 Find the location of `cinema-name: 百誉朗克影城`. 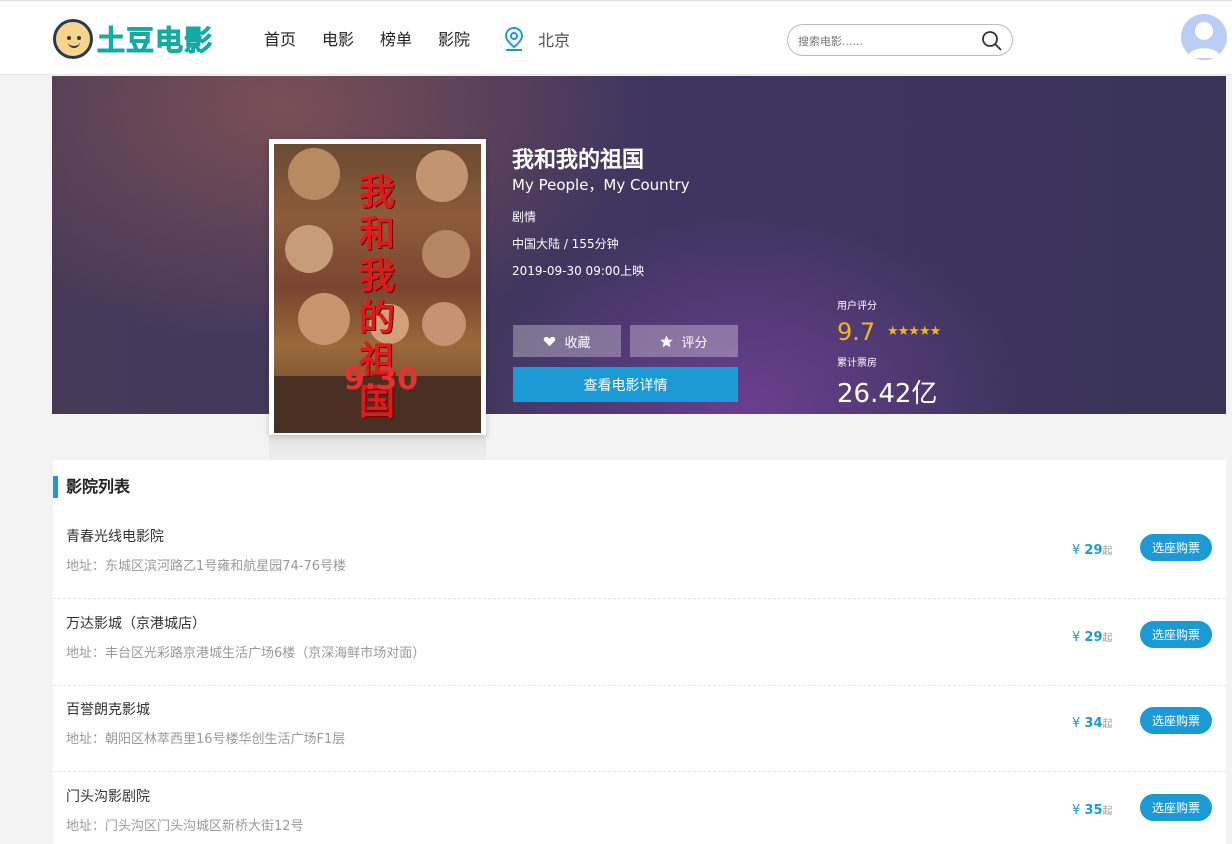

cinema-name: 百誉朗克影城 is located at coordinates (108, 709).